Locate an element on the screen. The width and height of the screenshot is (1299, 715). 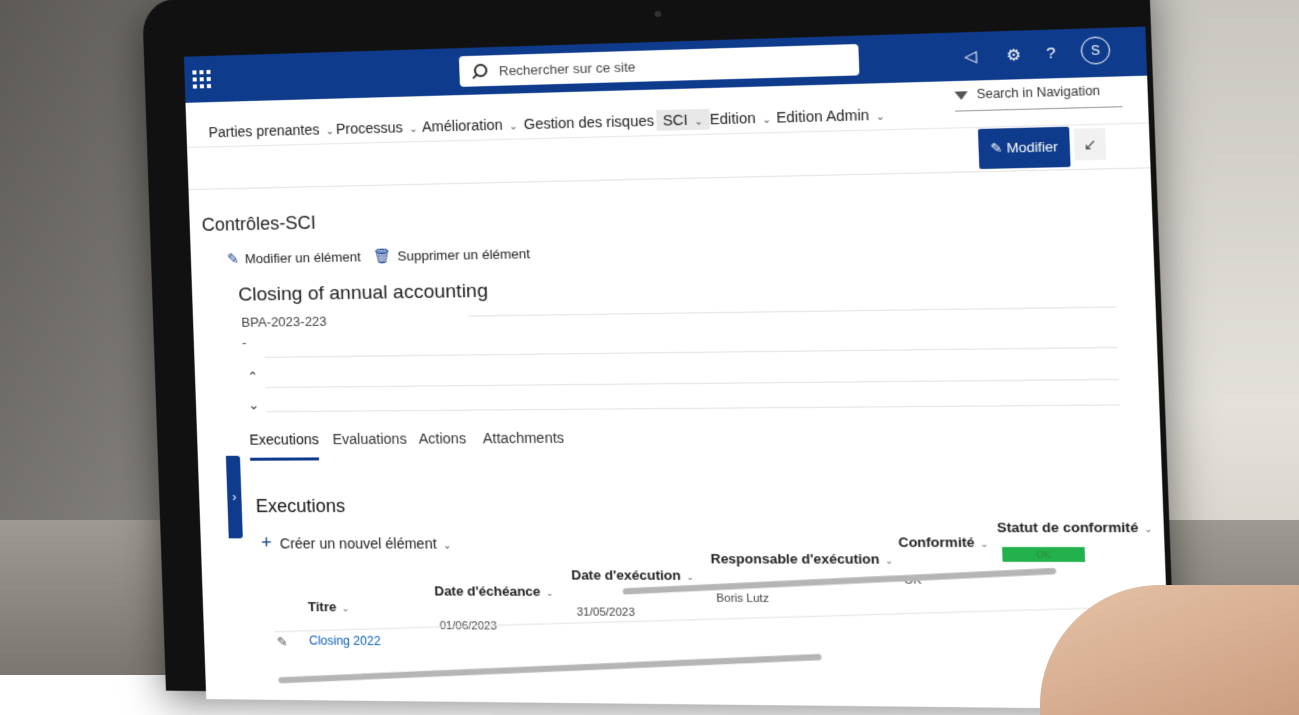
expand-side-panel-button: › is located at coordinates (234, 497).